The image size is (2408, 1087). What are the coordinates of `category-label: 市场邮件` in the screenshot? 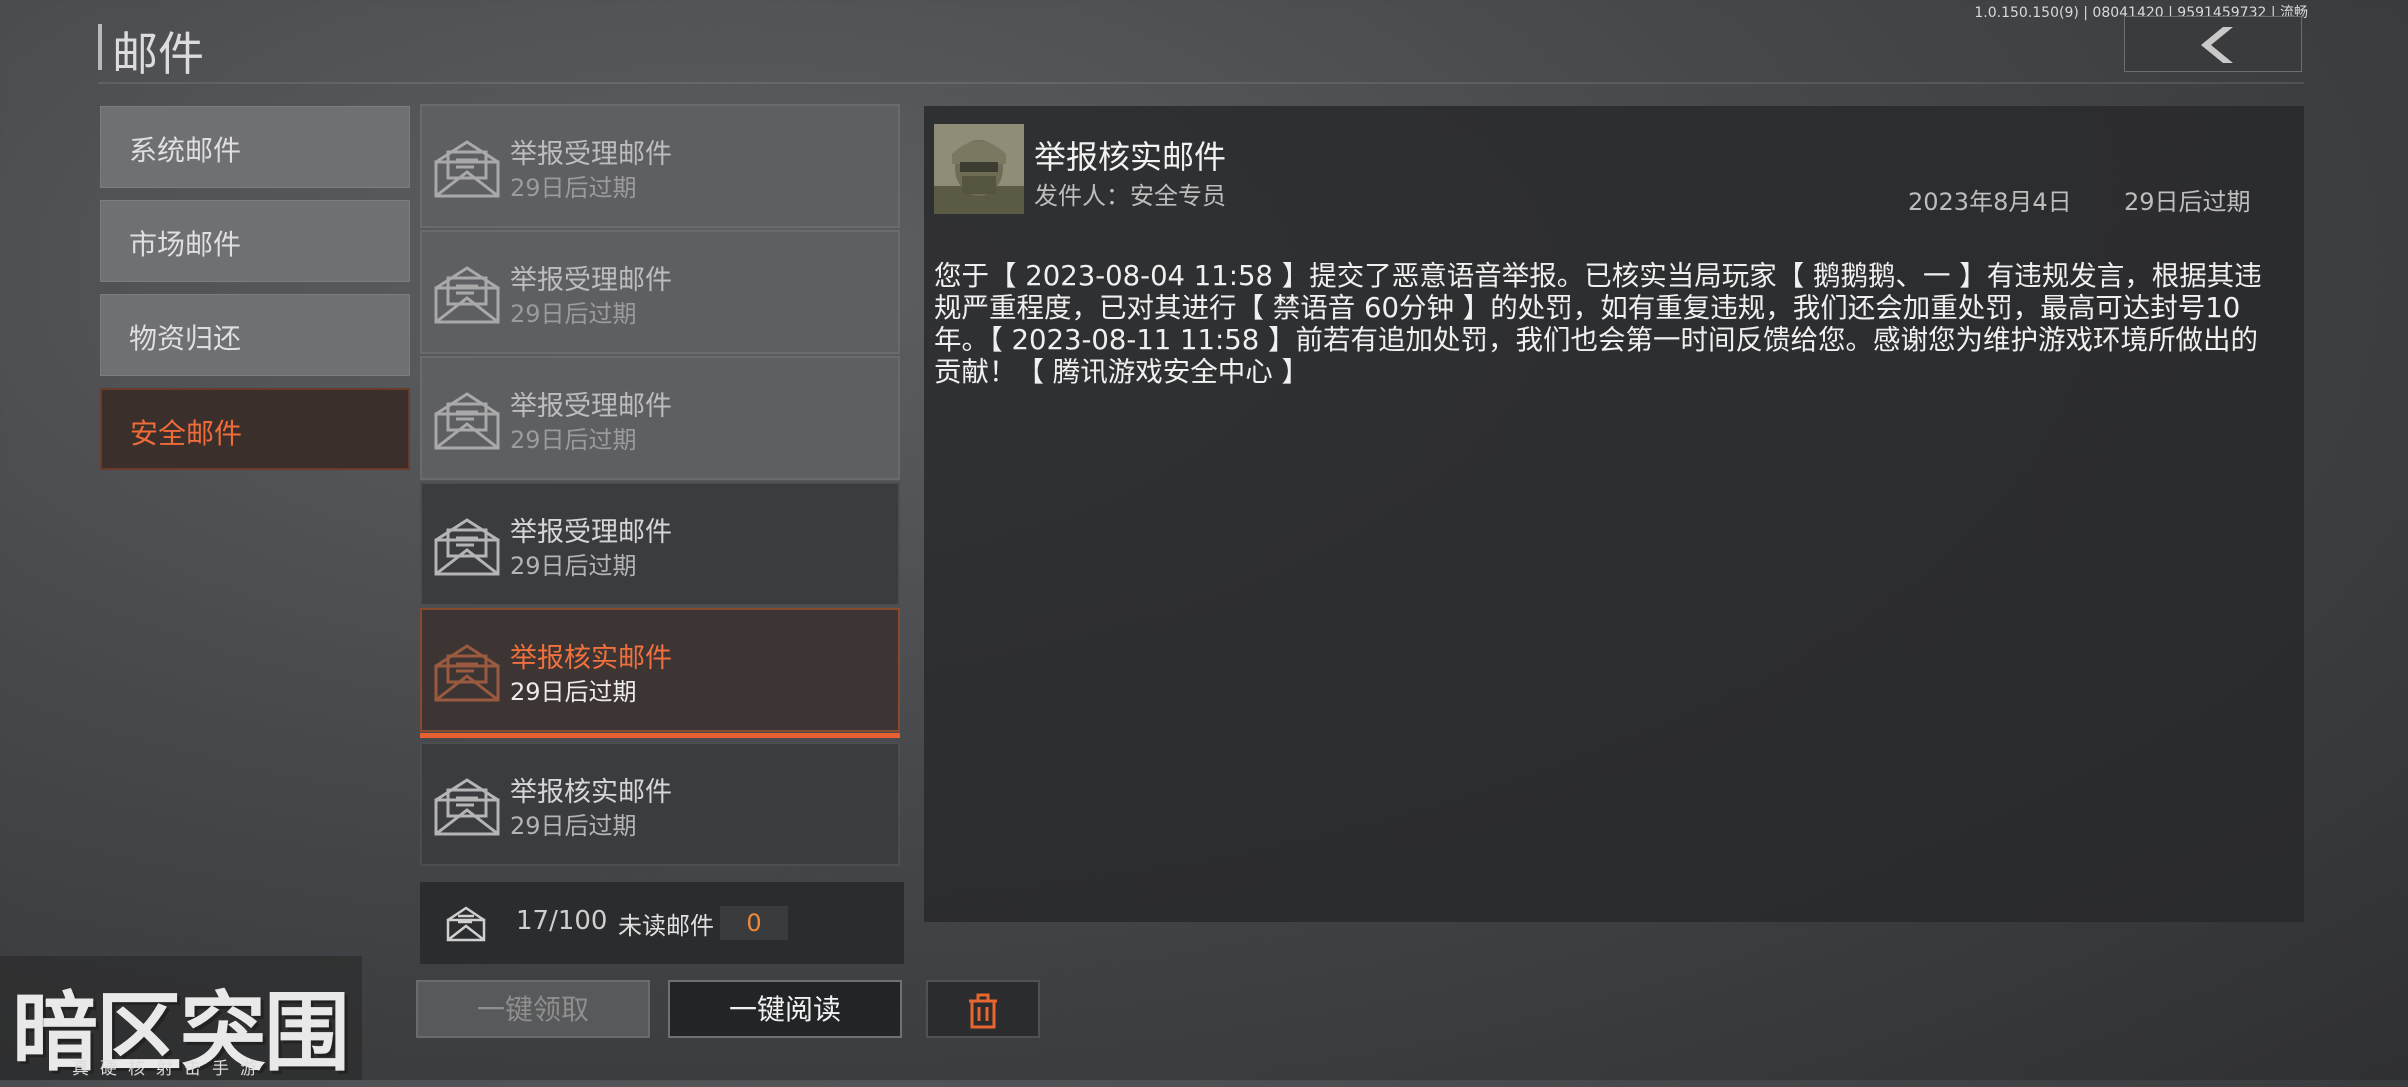 It's located at (185, 244).